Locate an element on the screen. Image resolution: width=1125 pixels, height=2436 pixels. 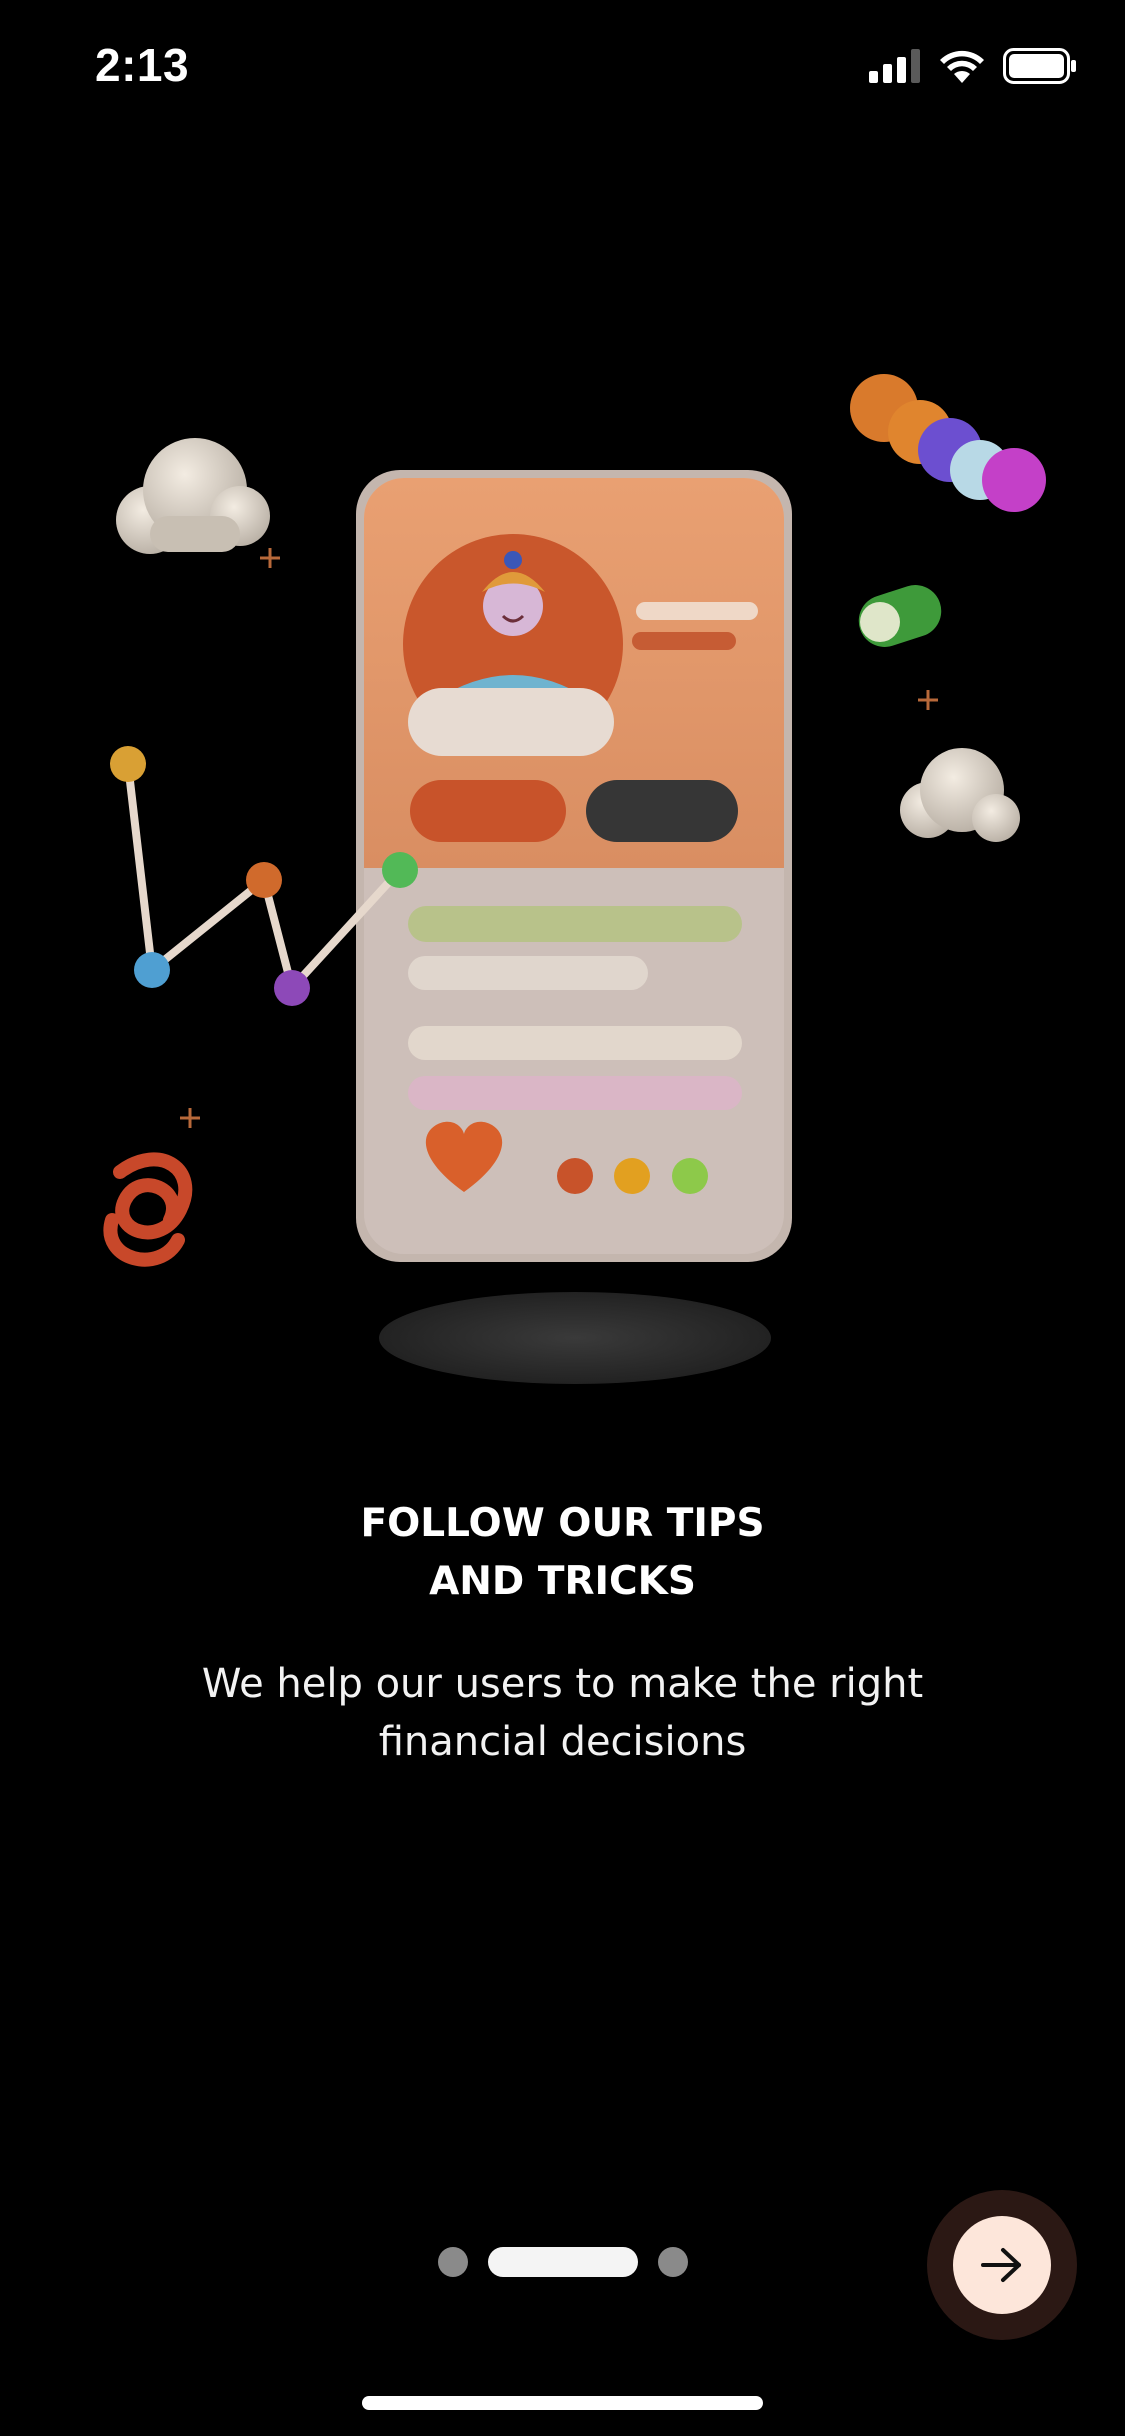
phone-shadow is located at coordinates (575, 1338).